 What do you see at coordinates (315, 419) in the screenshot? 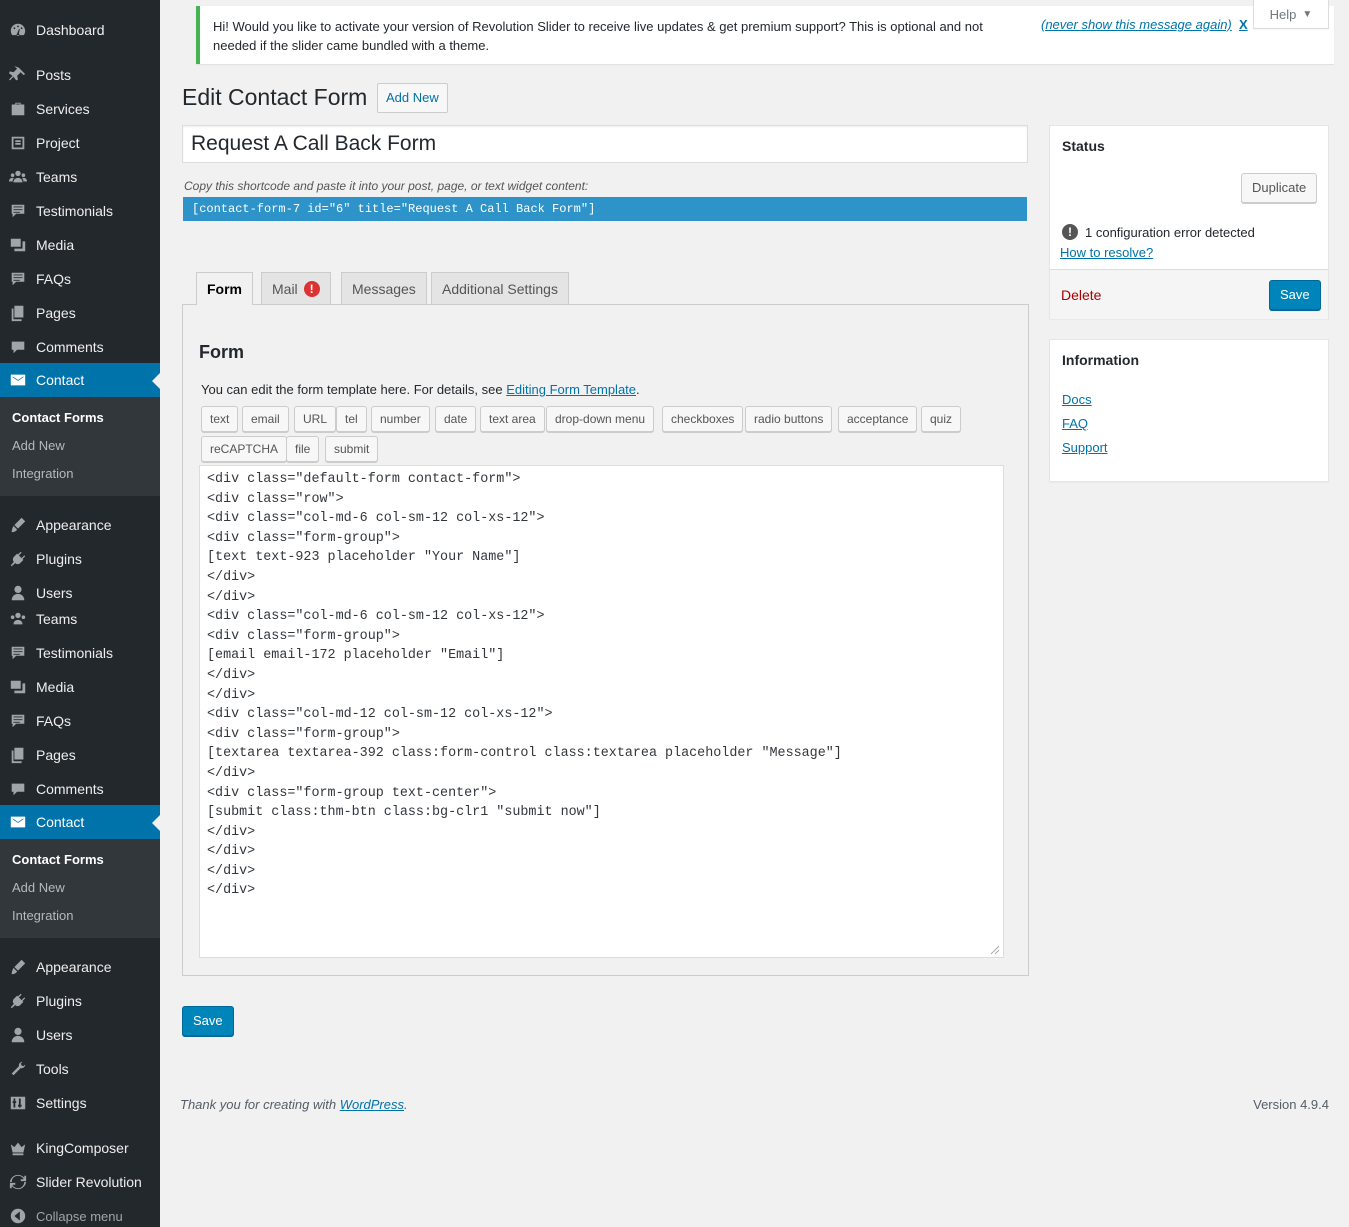
I see `tag-button-url: URL` at bounding box center [315, 419].